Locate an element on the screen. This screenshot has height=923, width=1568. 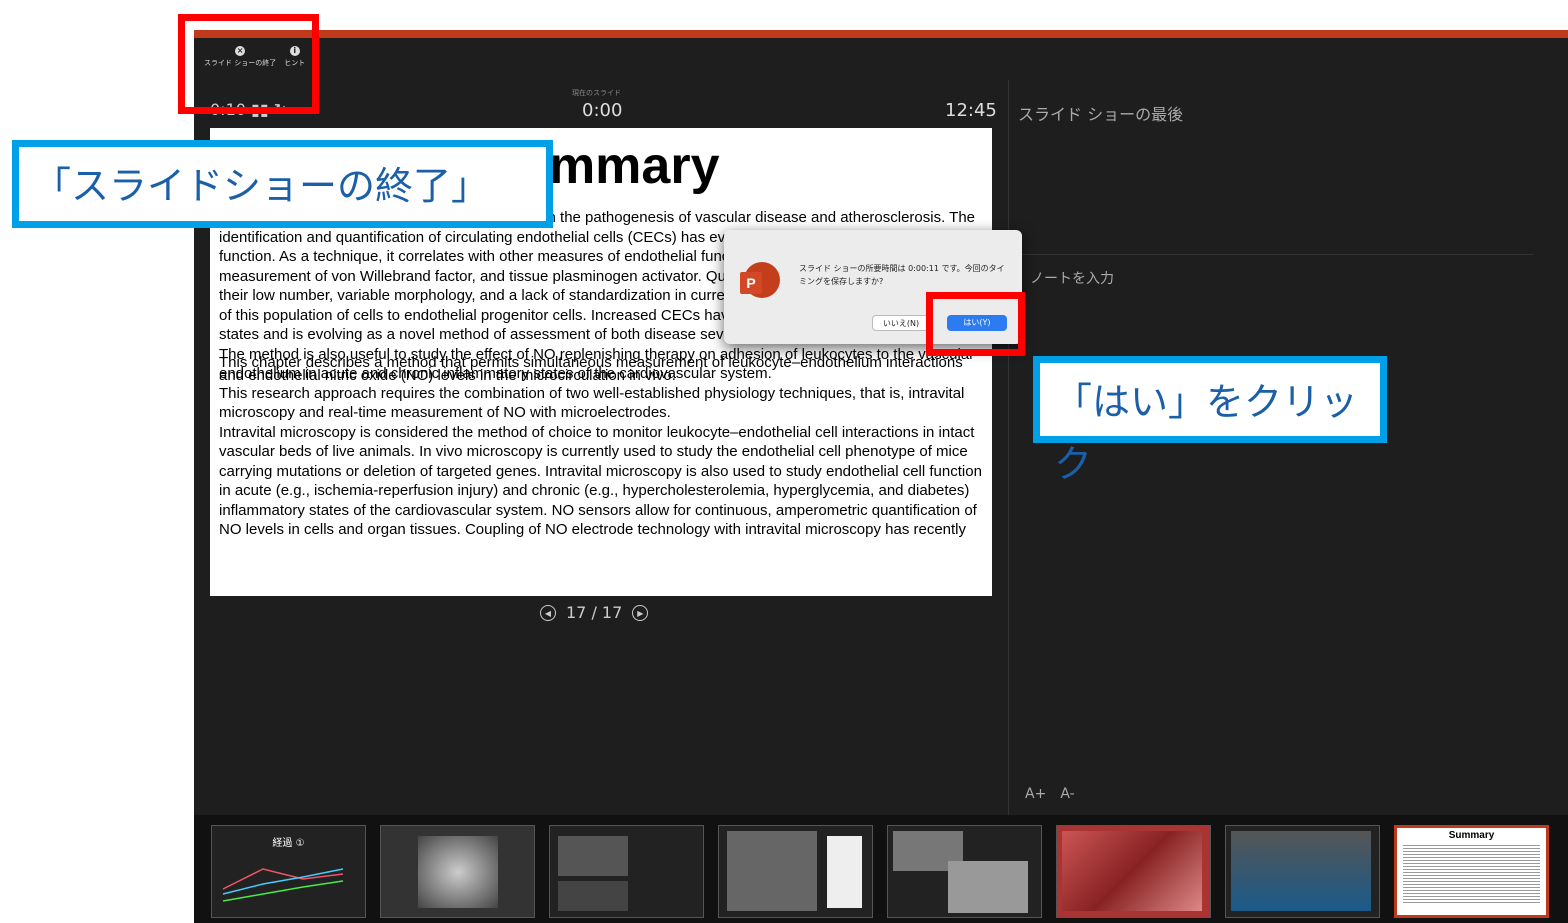
font-size-controls: A+ A- is located at coordinates (1050, 794).